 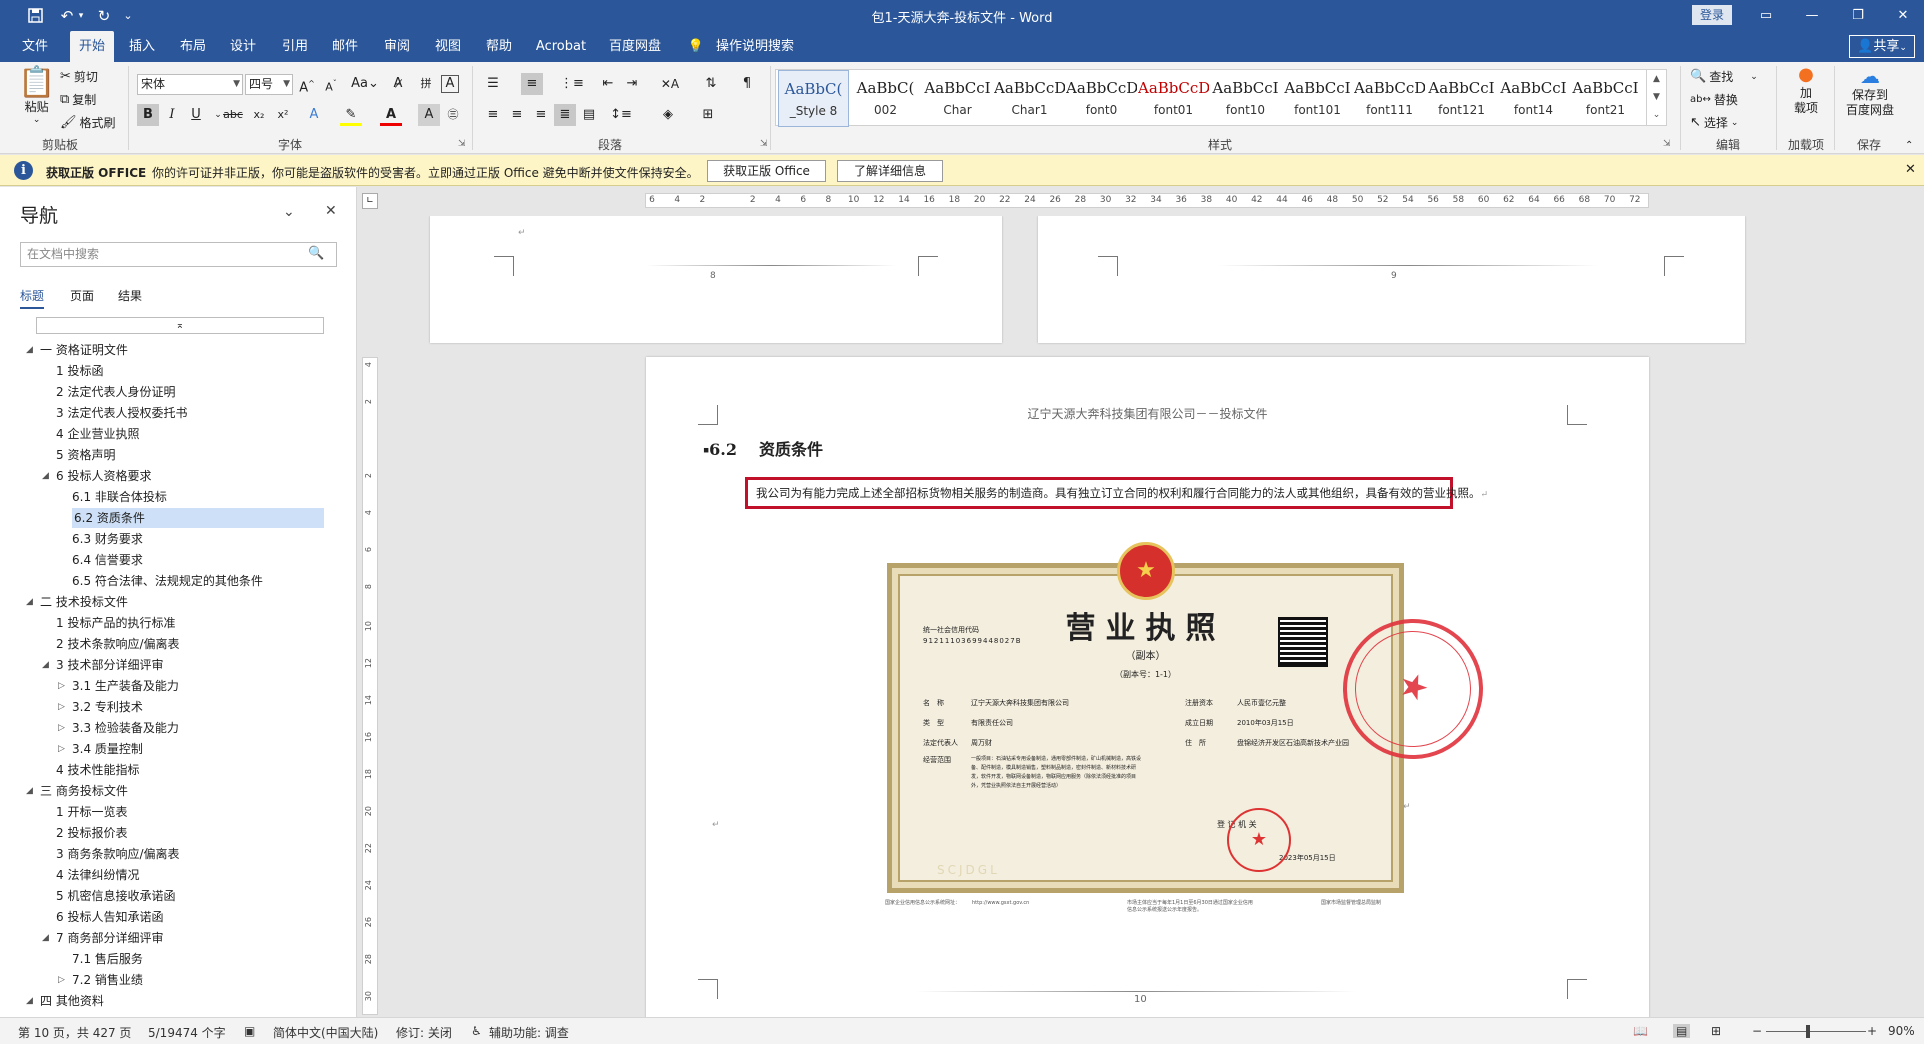 I want to click on nav-heading-item: 5 机密信息接收承诺函, so click(x=115, y=896).